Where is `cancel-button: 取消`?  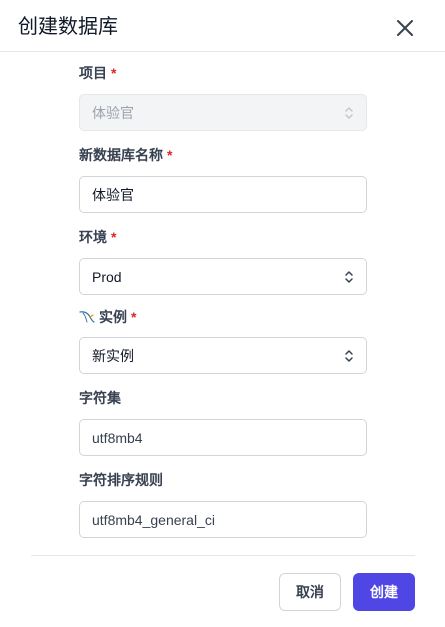
cancel-button: 取消 is located at coordinates (310, 592).